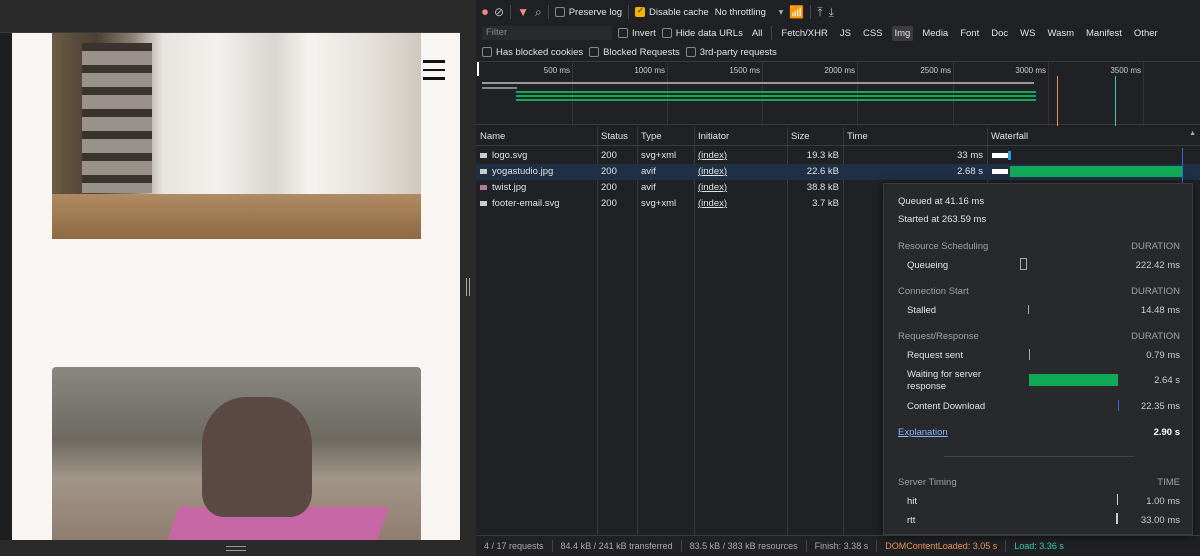 This screenshot has height=556, width=1200. Describe the element at coordinates (612, 136) in the screenshot. I see `col-status: Status` at that location.